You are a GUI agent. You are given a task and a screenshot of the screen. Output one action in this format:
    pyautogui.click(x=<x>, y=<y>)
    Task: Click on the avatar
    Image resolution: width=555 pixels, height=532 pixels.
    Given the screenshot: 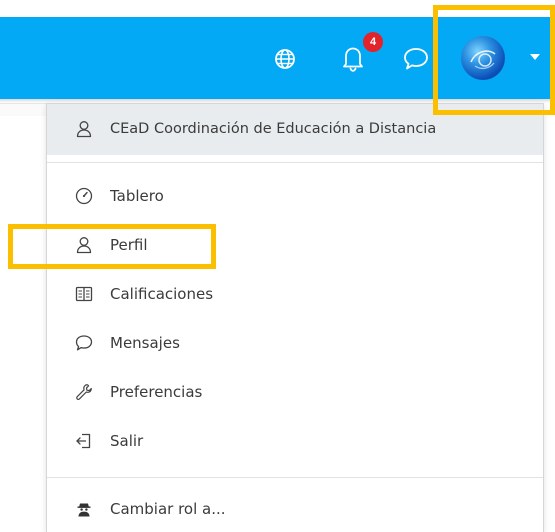 What is the action you would take?
    pyautogui.click(x=483, y=58)
    